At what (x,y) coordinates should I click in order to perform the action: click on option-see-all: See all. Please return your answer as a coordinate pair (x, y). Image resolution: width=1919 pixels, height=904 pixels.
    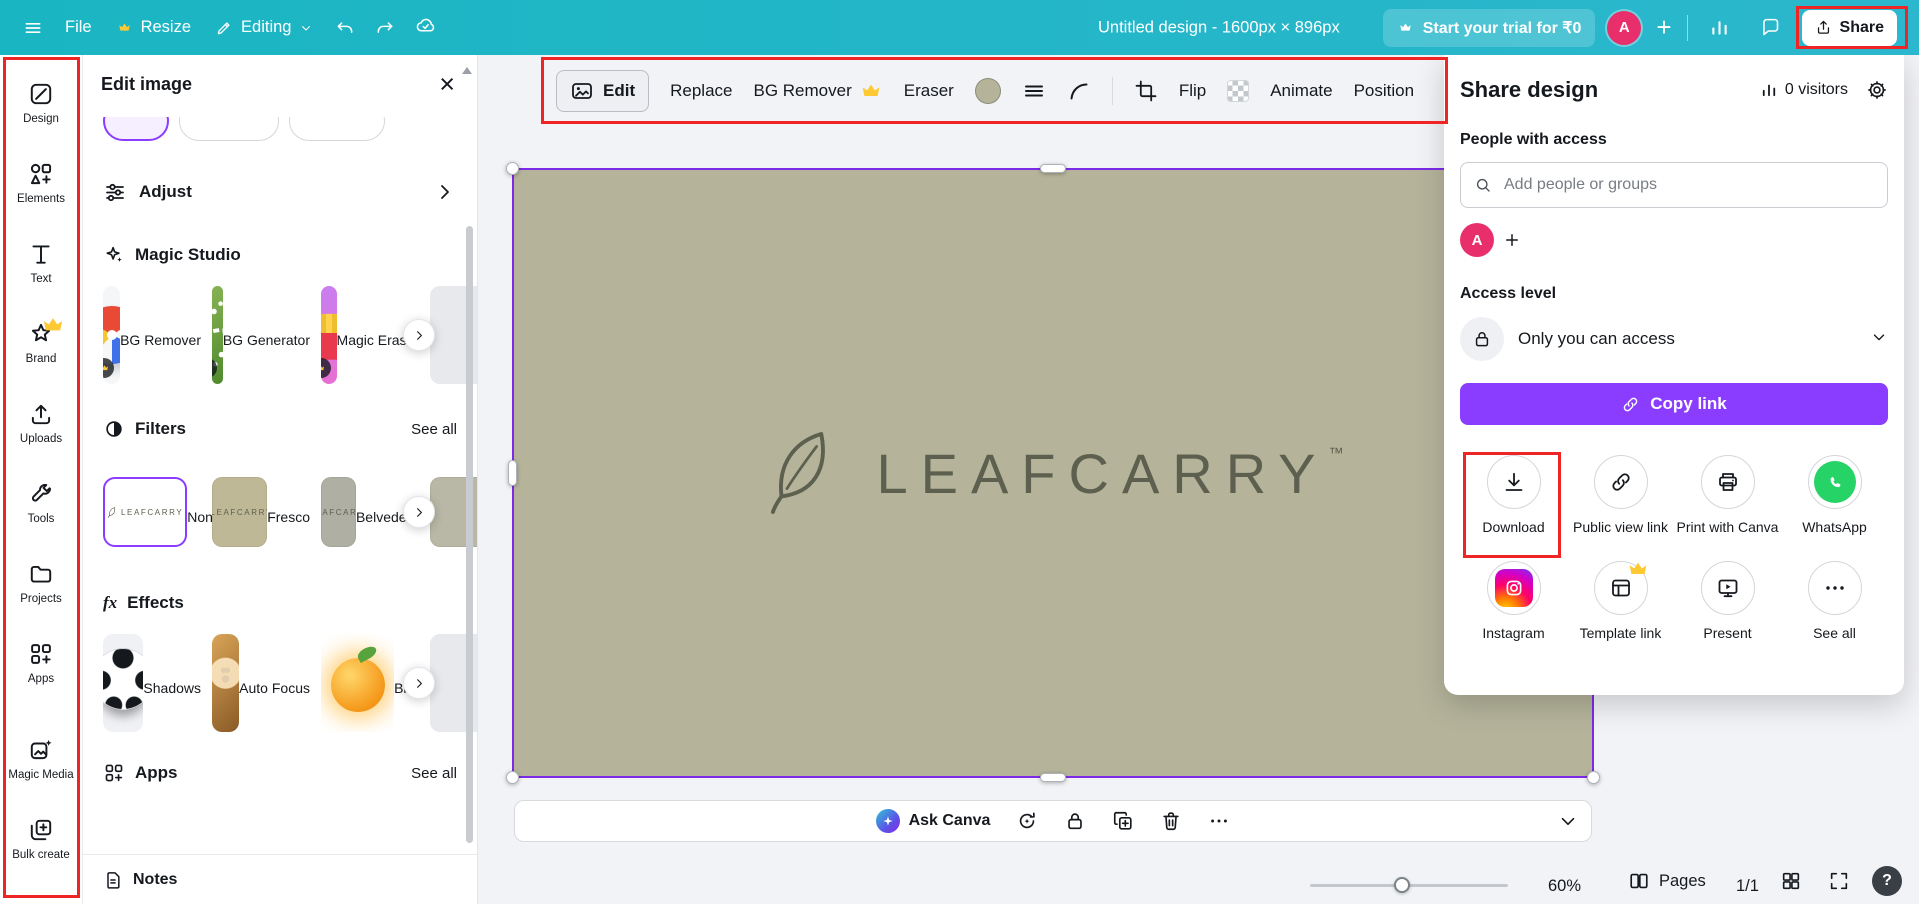
    Looking at the image, I should click on (1834, 601).